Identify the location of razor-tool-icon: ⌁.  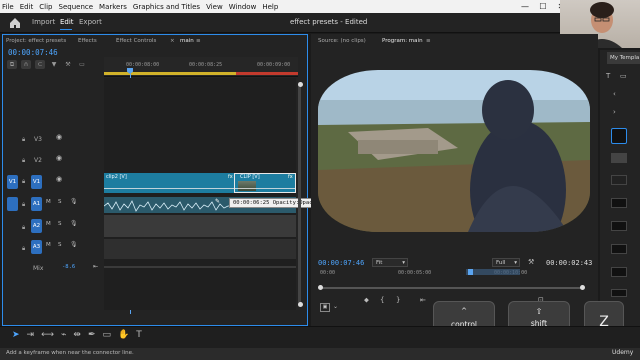
(63, 335).